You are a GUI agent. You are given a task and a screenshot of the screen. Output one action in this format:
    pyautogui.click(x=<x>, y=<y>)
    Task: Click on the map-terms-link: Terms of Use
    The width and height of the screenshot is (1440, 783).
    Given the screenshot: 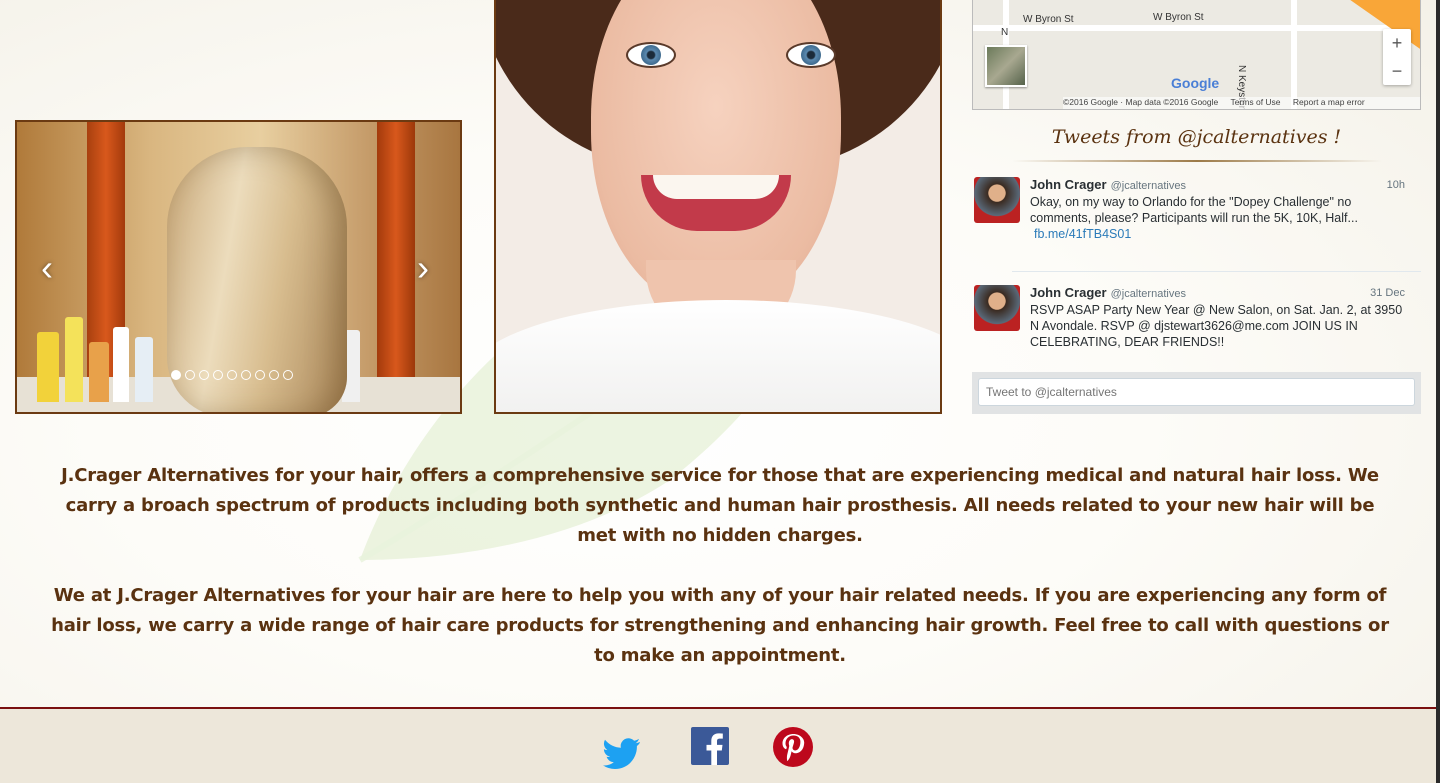 What is the action you would take?
    pyautogui.click(x=1255, y=102)
    